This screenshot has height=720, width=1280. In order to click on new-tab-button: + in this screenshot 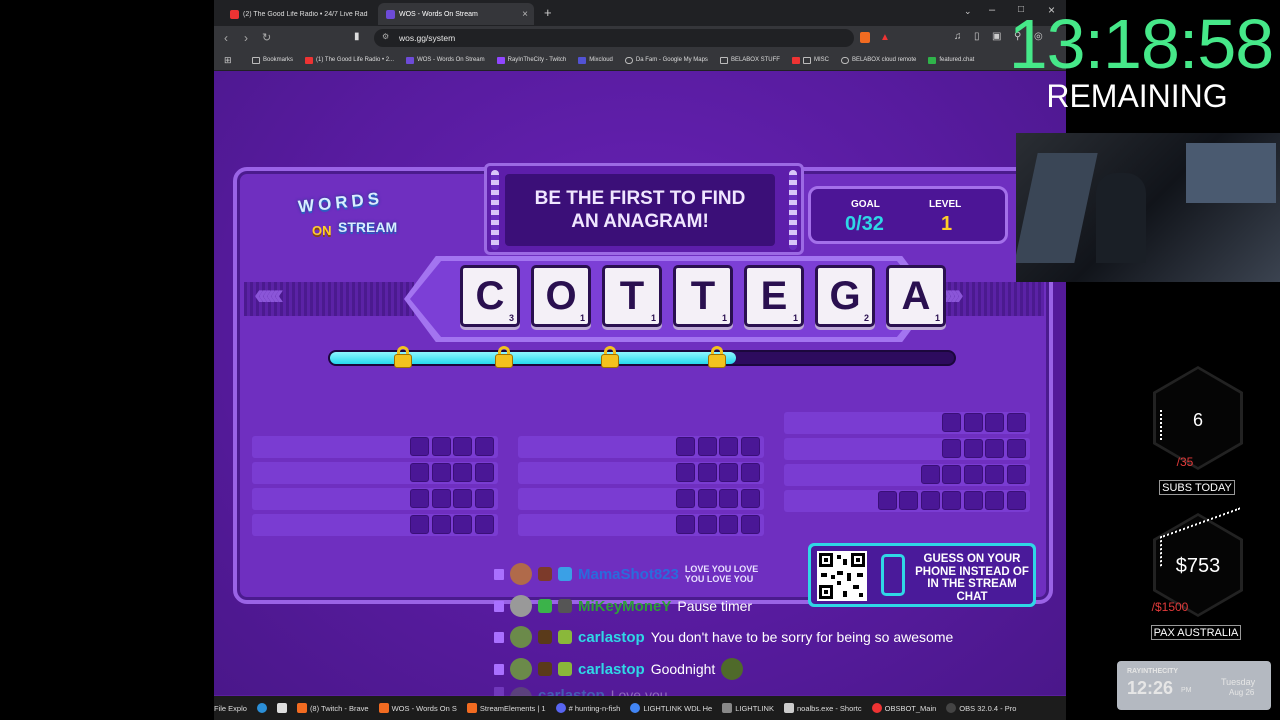, I will do `click(548, 12)`.